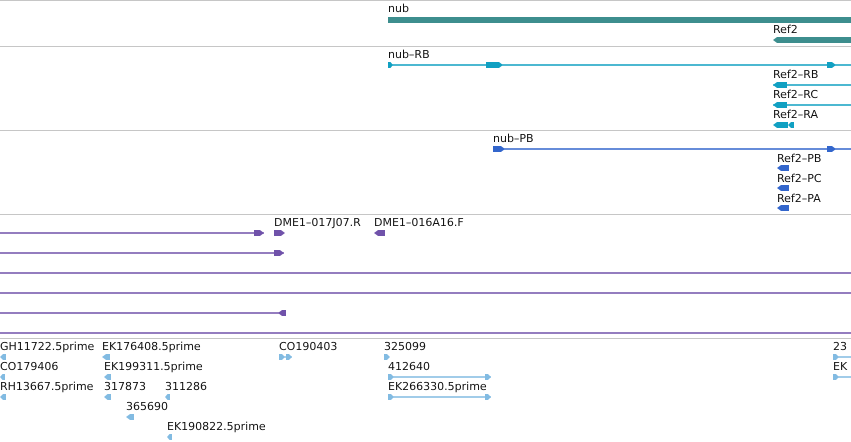 The image size is (851, 442). Describe the element at coordinates (840, 346) in the screenshot. I see `feature-label: 23` at that location.